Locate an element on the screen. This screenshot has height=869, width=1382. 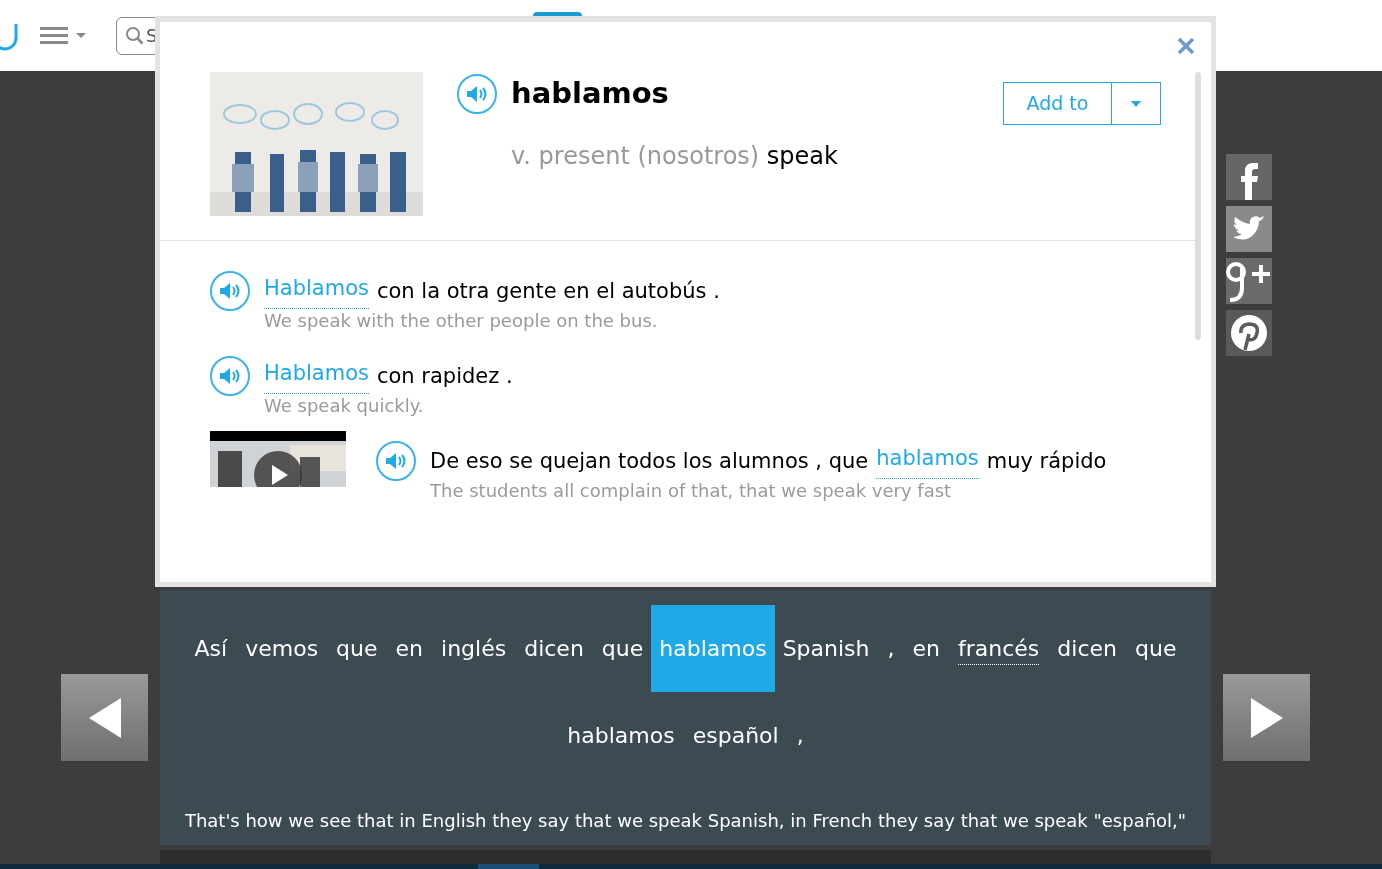
sentence-text: muy rápido is located at coordinates (1046, 461).